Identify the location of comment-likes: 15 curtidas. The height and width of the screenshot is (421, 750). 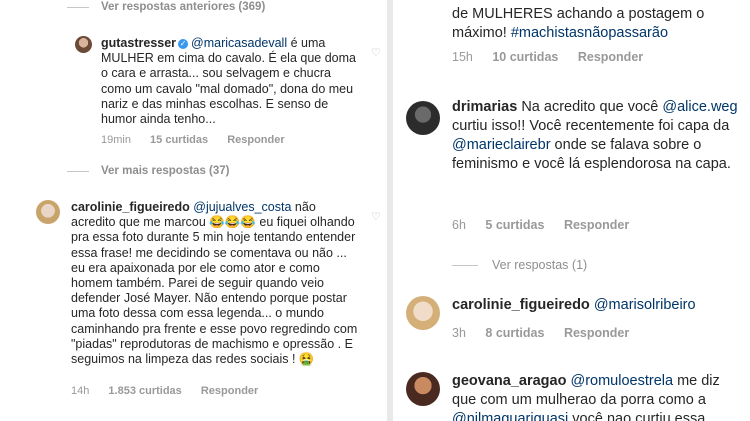
(179, 140).